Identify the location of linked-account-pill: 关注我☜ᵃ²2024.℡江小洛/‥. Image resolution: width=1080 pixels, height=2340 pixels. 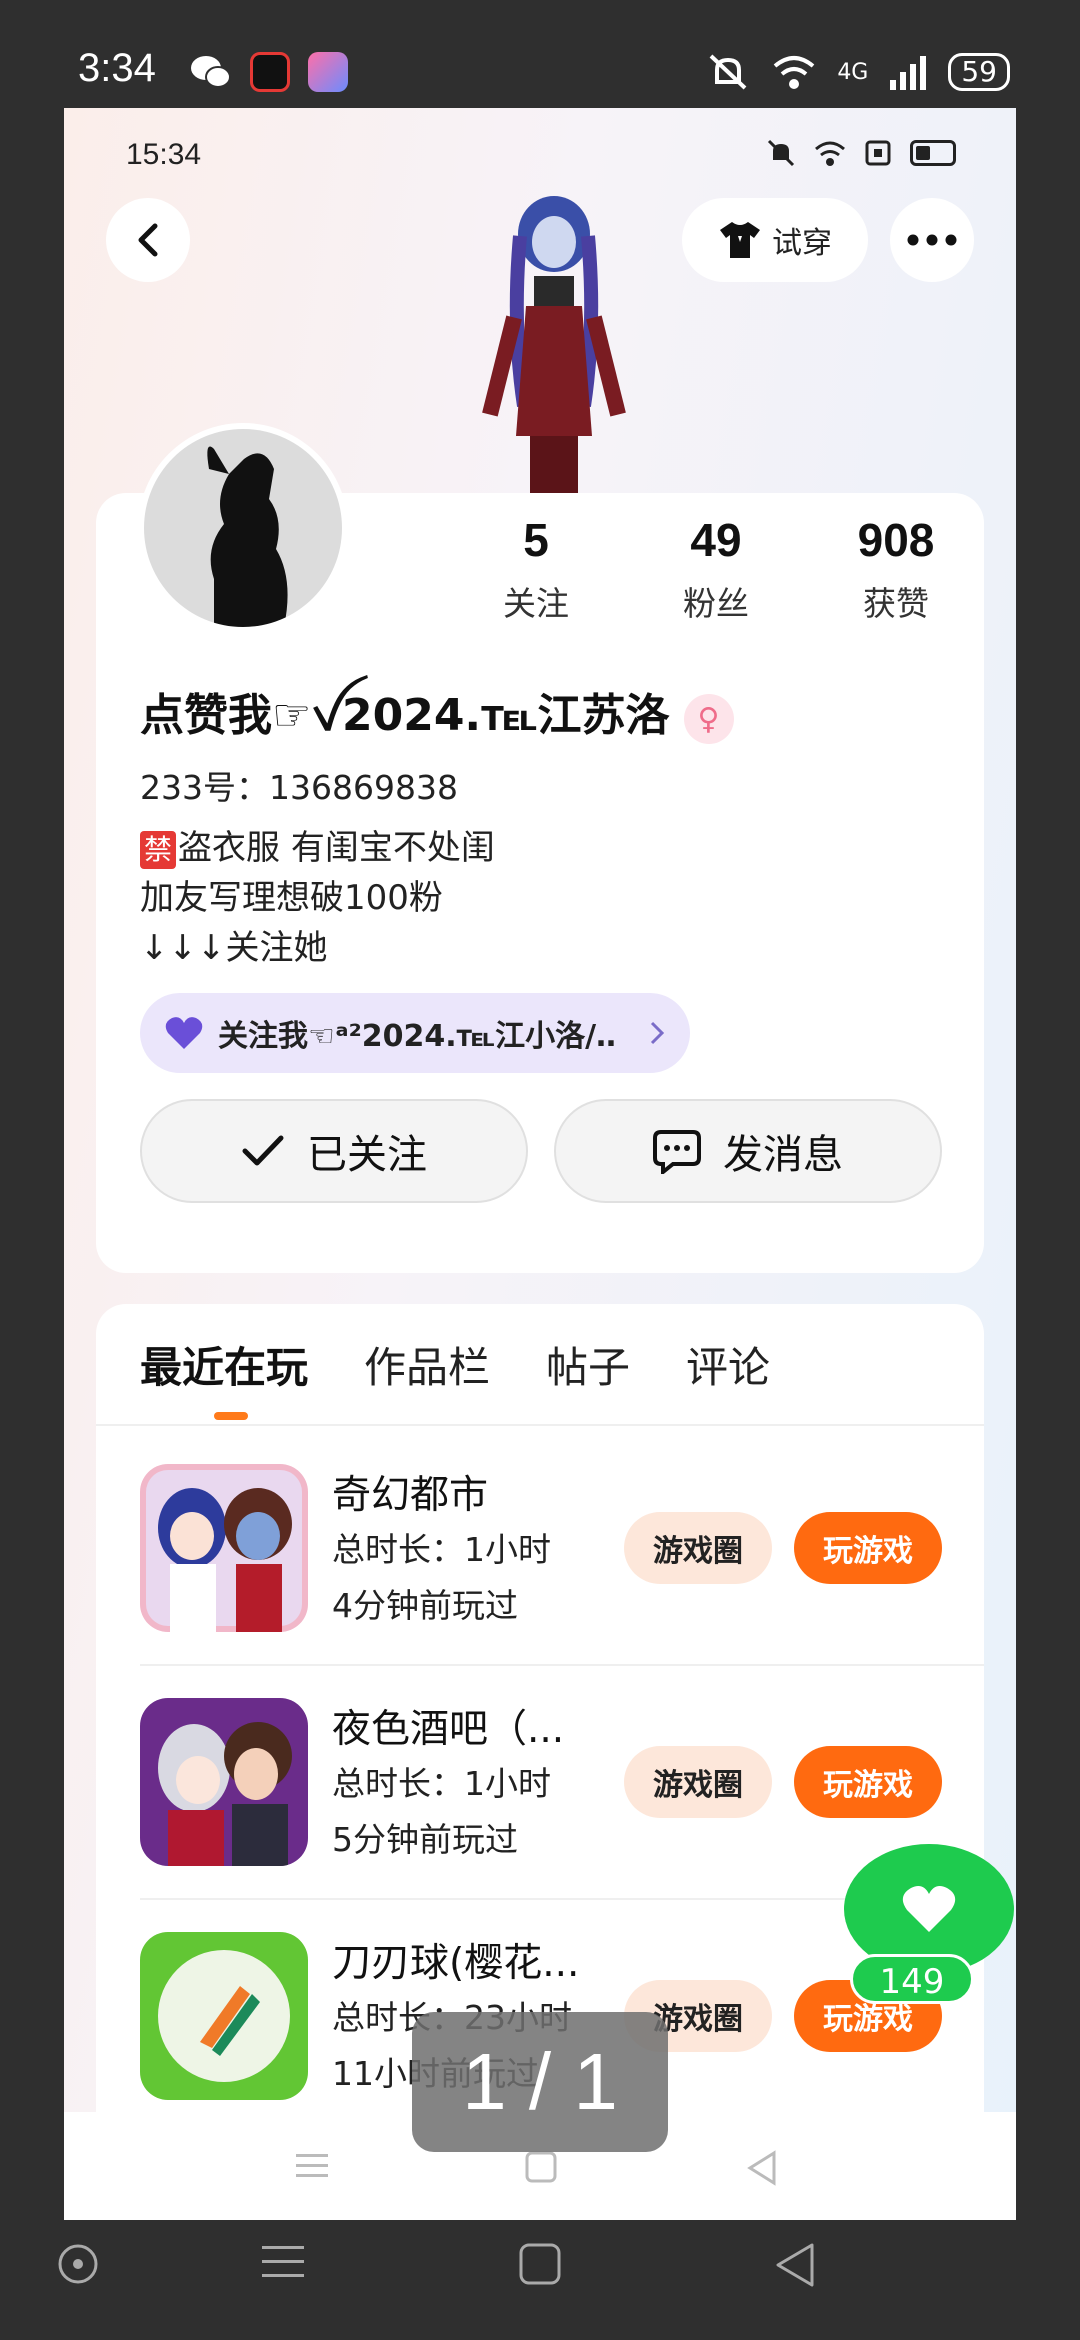
(415, 1033).